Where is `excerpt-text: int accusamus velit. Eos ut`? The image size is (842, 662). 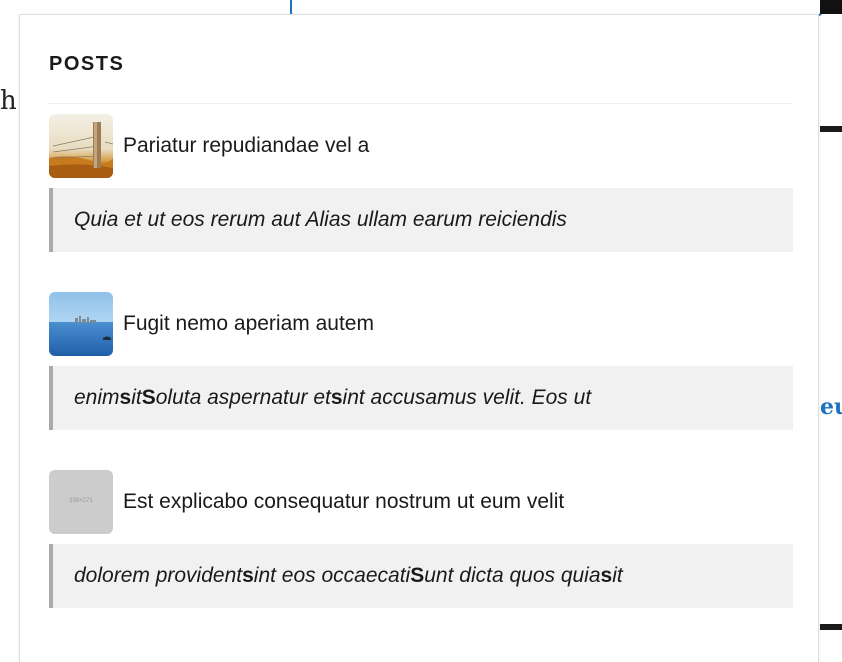
excerpt-text: int accusamus velit. Eos ut is located at coordinates (467, 397).